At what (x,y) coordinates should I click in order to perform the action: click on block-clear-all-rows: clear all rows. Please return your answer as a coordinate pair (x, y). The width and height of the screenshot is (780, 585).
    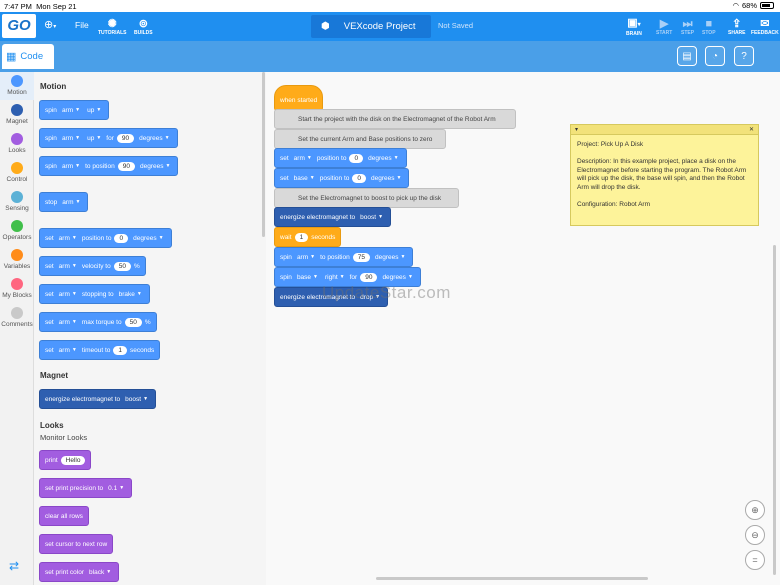
    Looking at the image, I should click on (64, 516).